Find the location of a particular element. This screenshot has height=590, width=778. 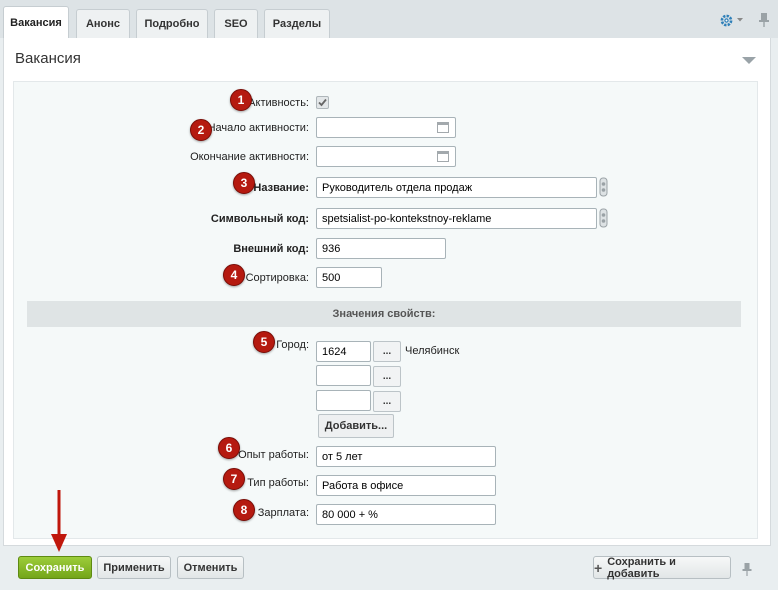

gear-icon is located at coordinates (726, 20).